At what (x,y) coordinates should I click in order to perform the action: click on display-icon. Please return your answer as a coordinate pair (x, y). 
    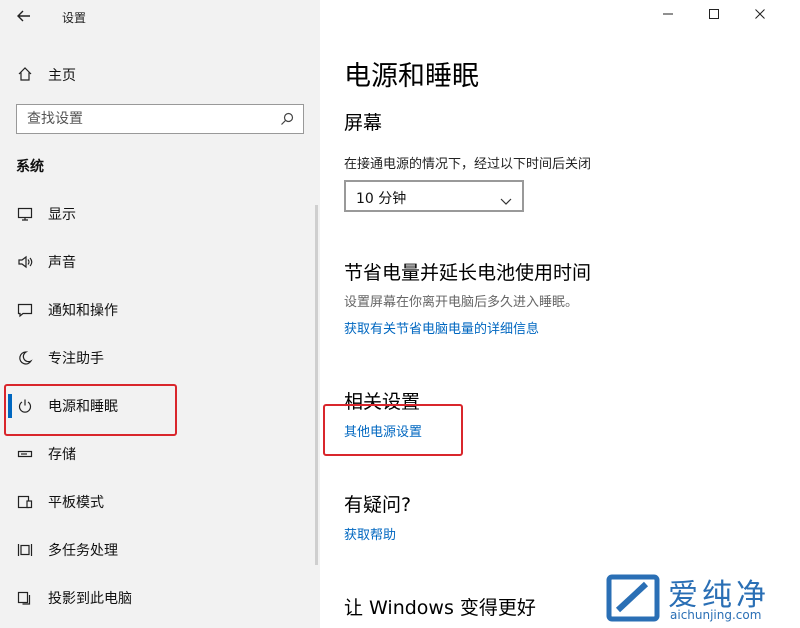
    Looking at the image, I should click on (25, 214).